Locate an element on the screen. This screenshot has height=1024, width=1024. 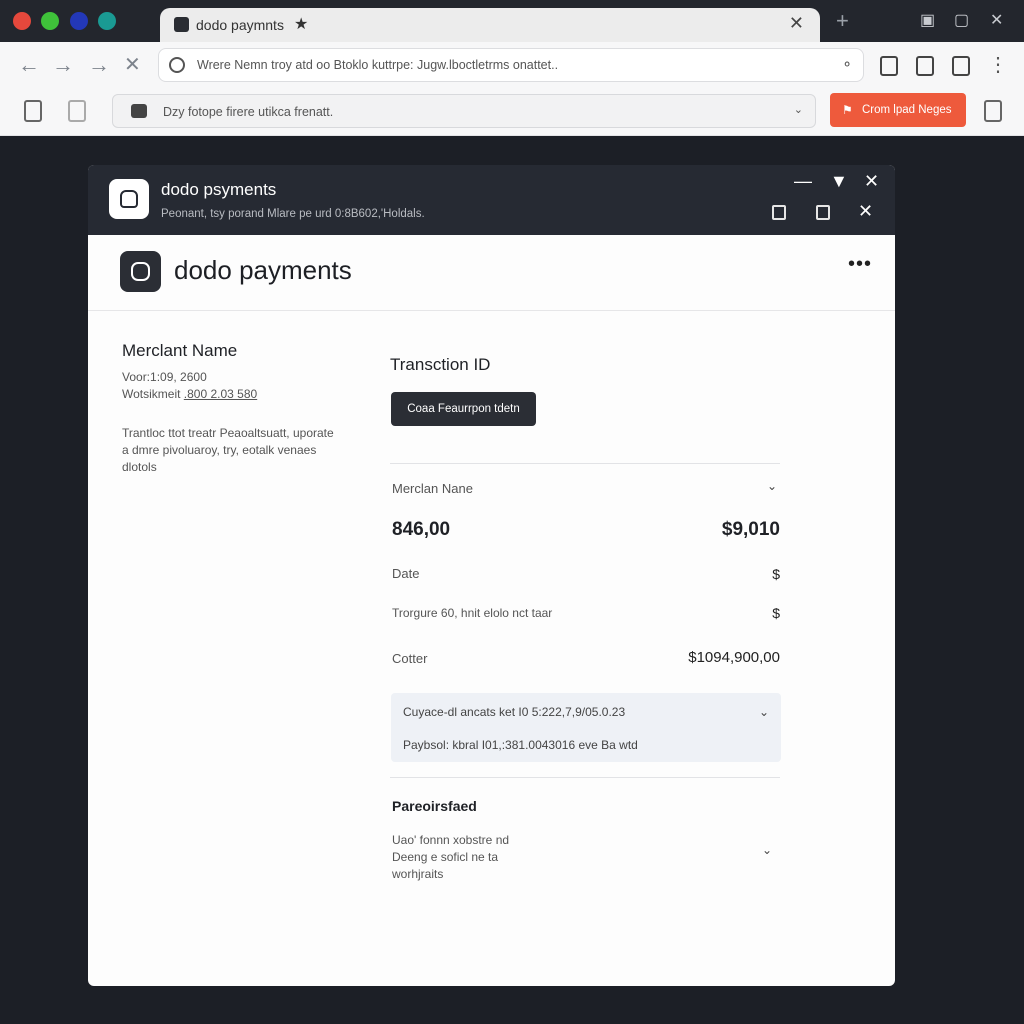
date-value: $ is located at coordinates (776, 574).